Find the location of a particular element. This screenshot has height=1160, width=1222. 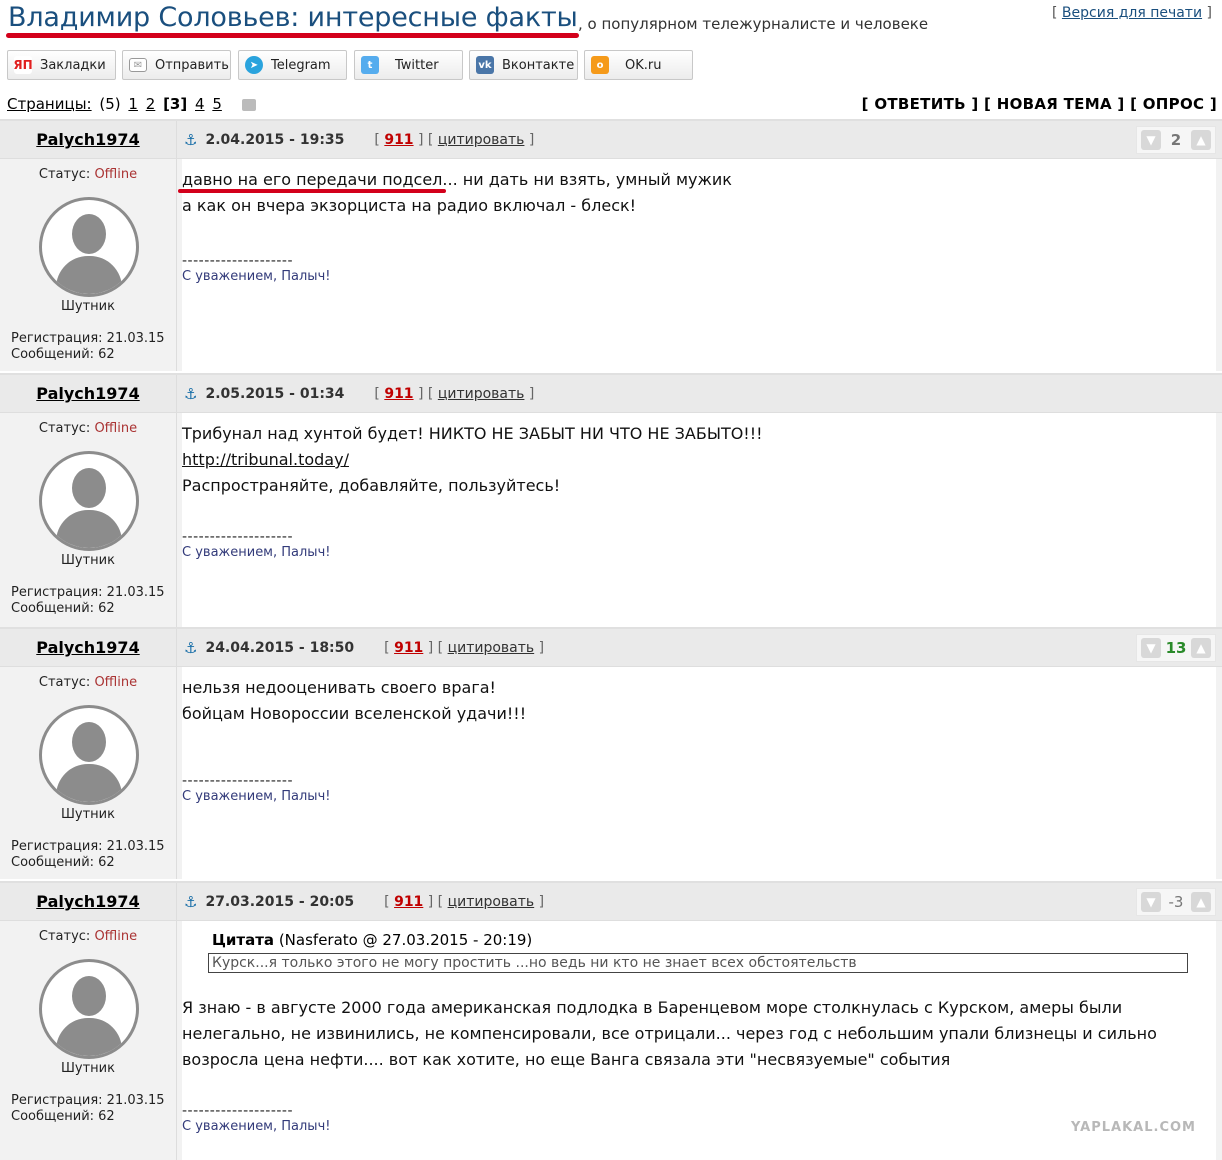

rating-value: 13 is located at coordinates (1176, 648).